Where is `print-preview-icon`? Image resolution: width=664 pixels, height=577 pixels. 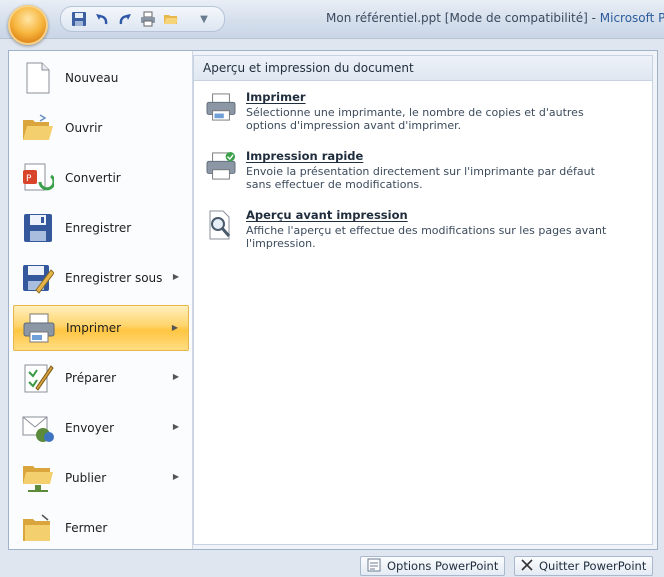
print-preview-icon is located at coordinates (221, 225).